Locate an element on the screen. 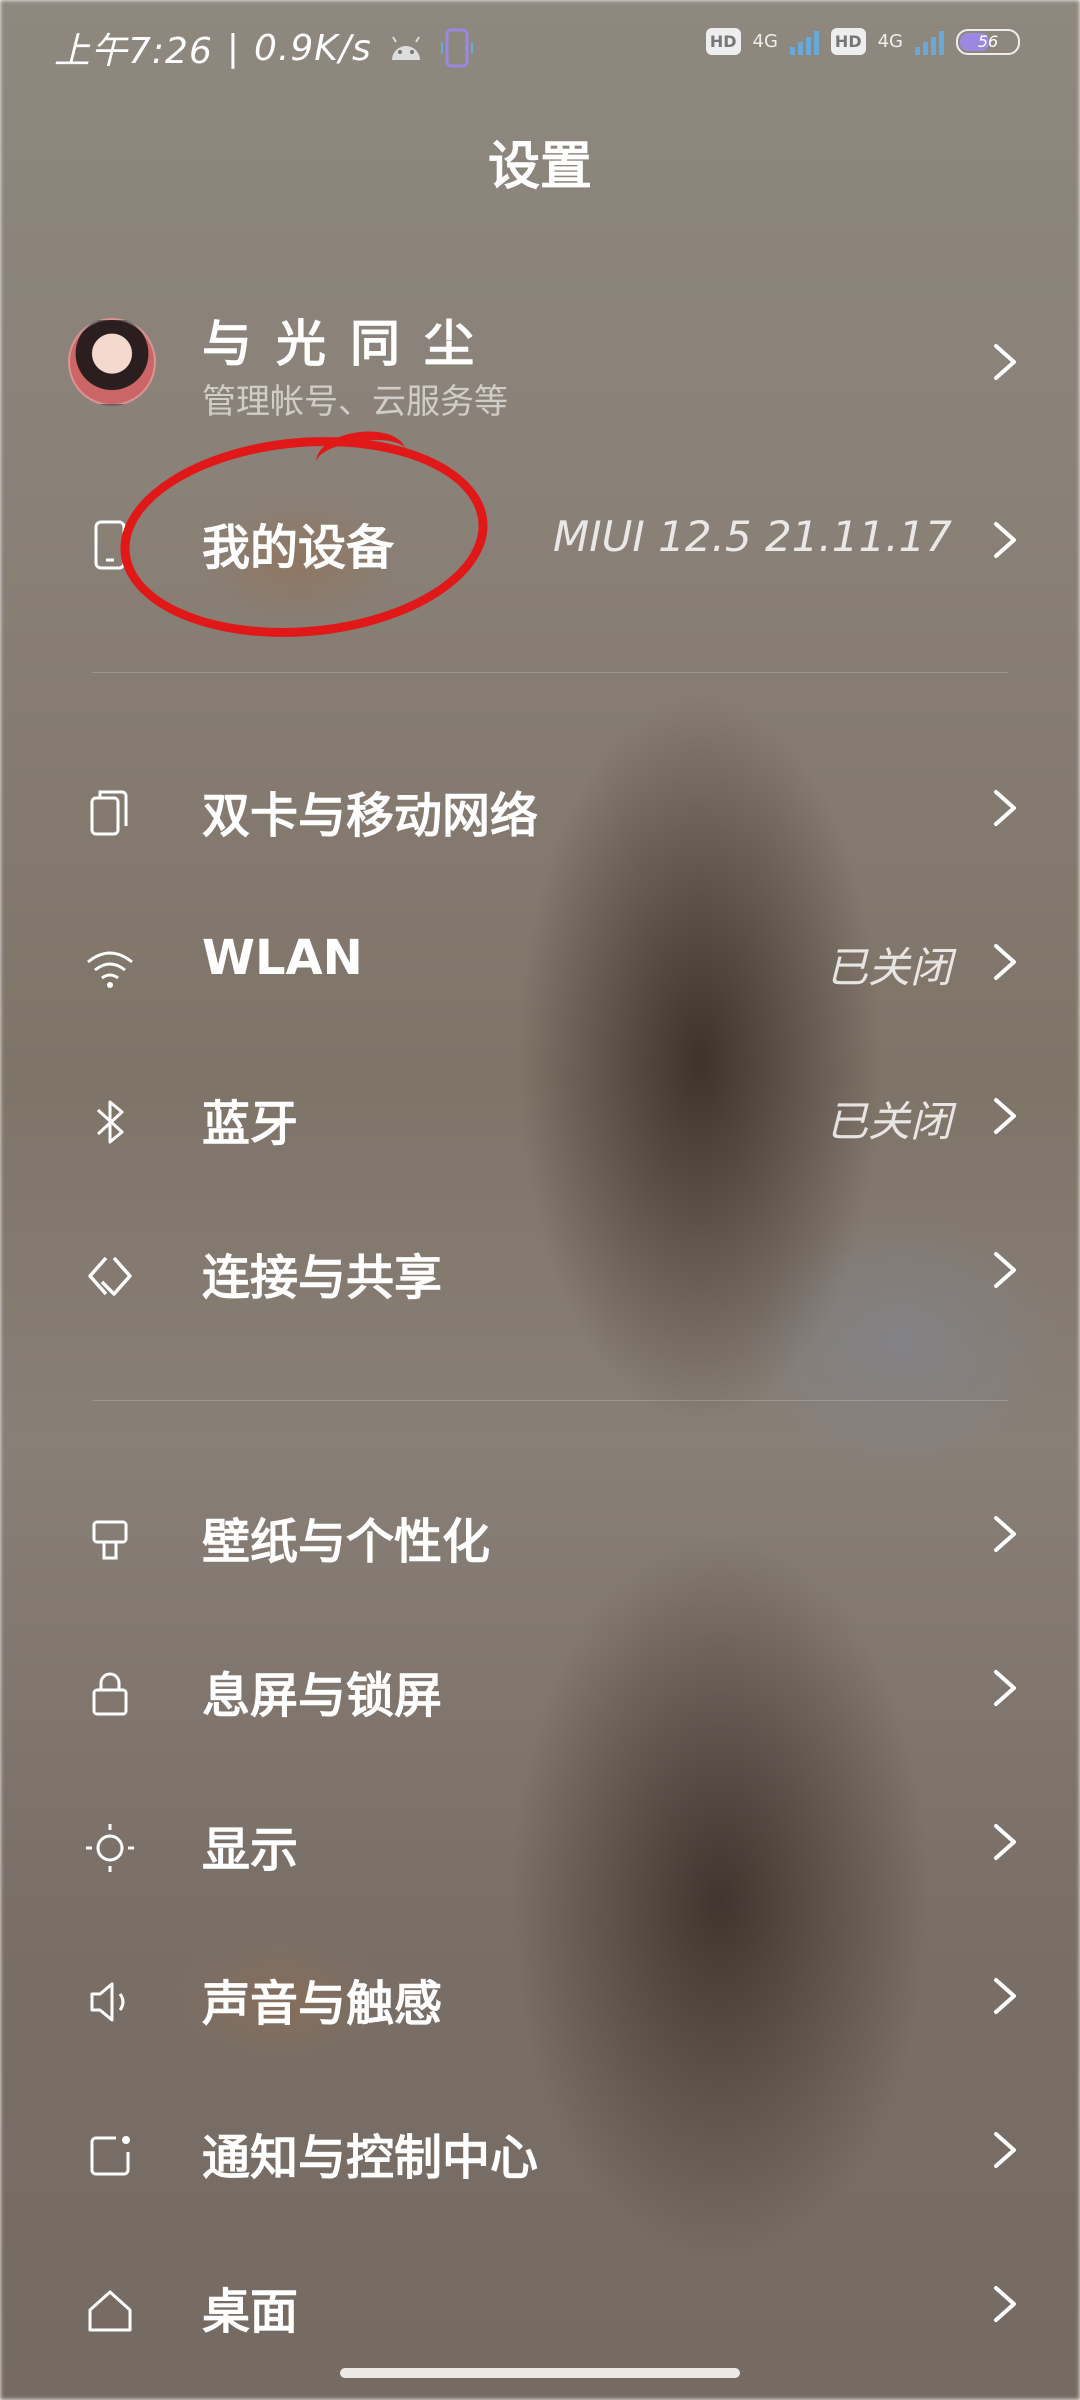 This screenshot has height=2400, width=1080. sim1-hd-badge: HD is located at coordinates (723, 41).